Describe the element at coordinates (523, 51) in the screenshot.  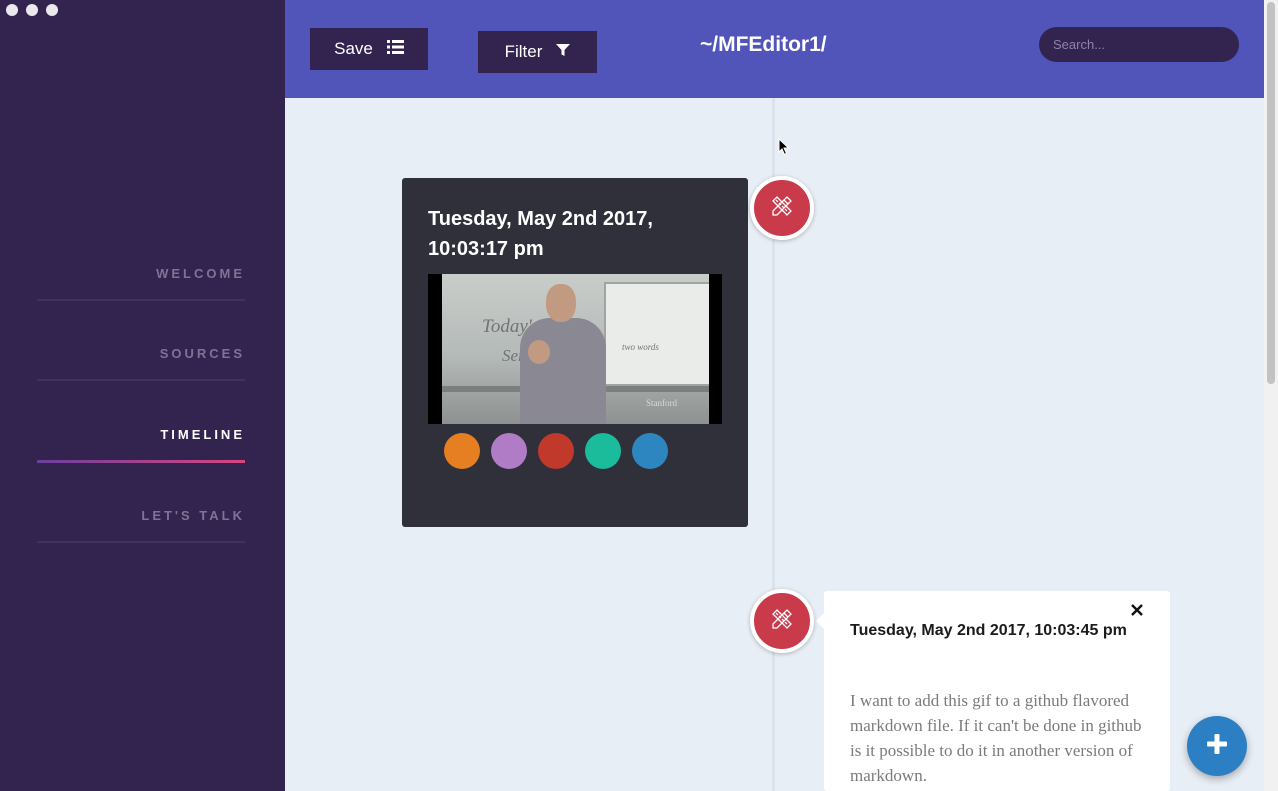
I see `filter-button-label: Filter` at that location.